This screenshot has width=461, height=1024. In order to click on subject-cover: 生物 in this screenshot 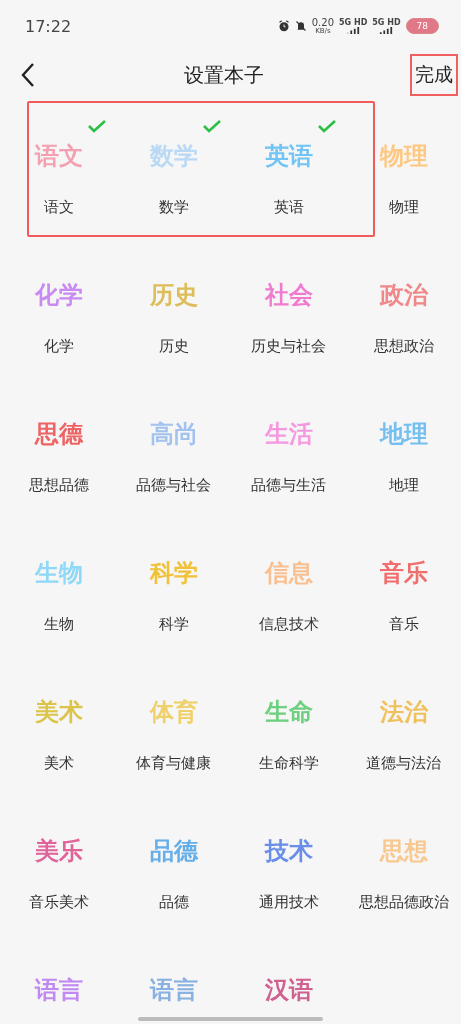, I will do `click(58, 562)`.